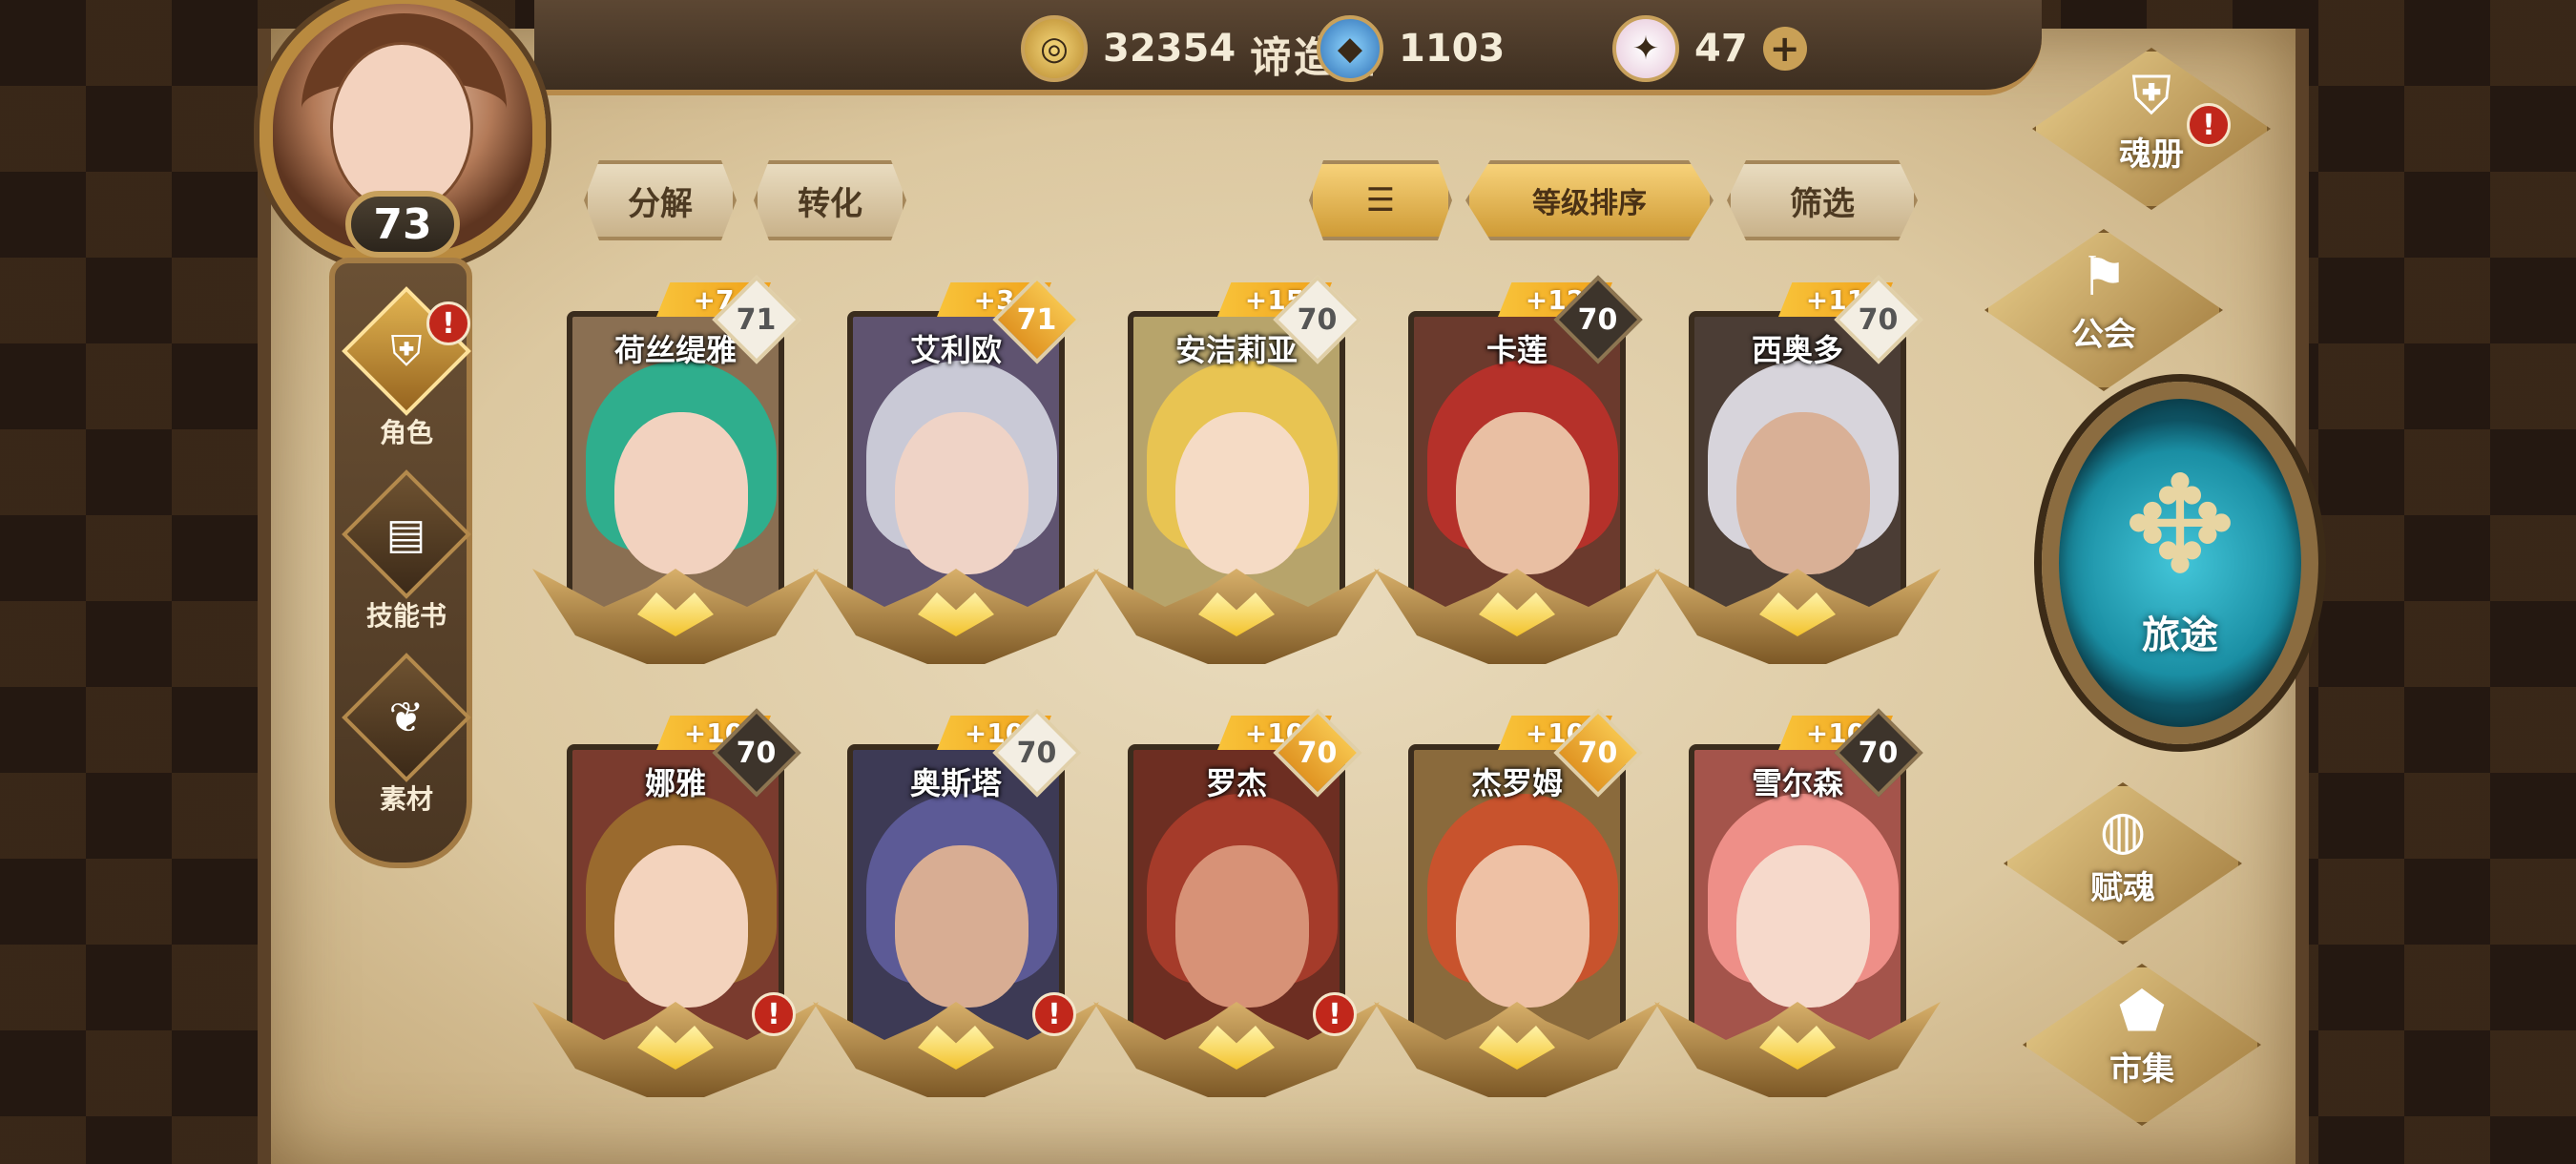  I want to click on material-icon: ❦, so click(406, 717).